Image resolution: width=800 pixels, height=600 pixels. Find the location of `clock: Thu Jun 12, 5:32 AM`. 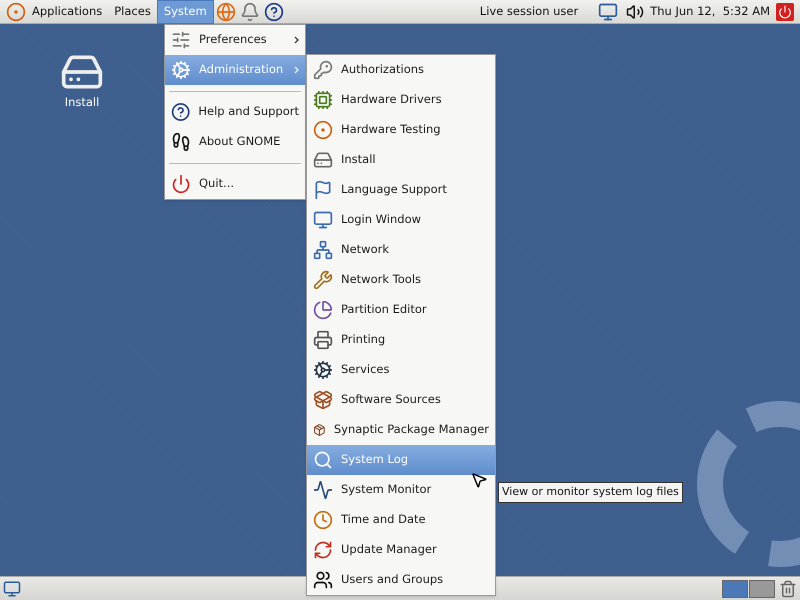

clock: Thu Jun 12, 5:32 AM is located at coordinates (710, 11).